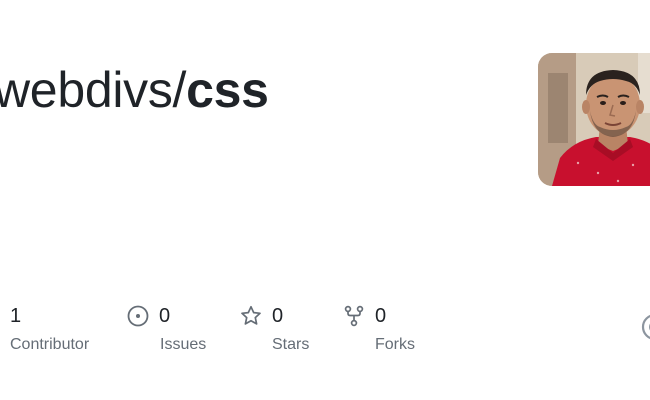  I want to click on owner-avatar, so click(594, 119).